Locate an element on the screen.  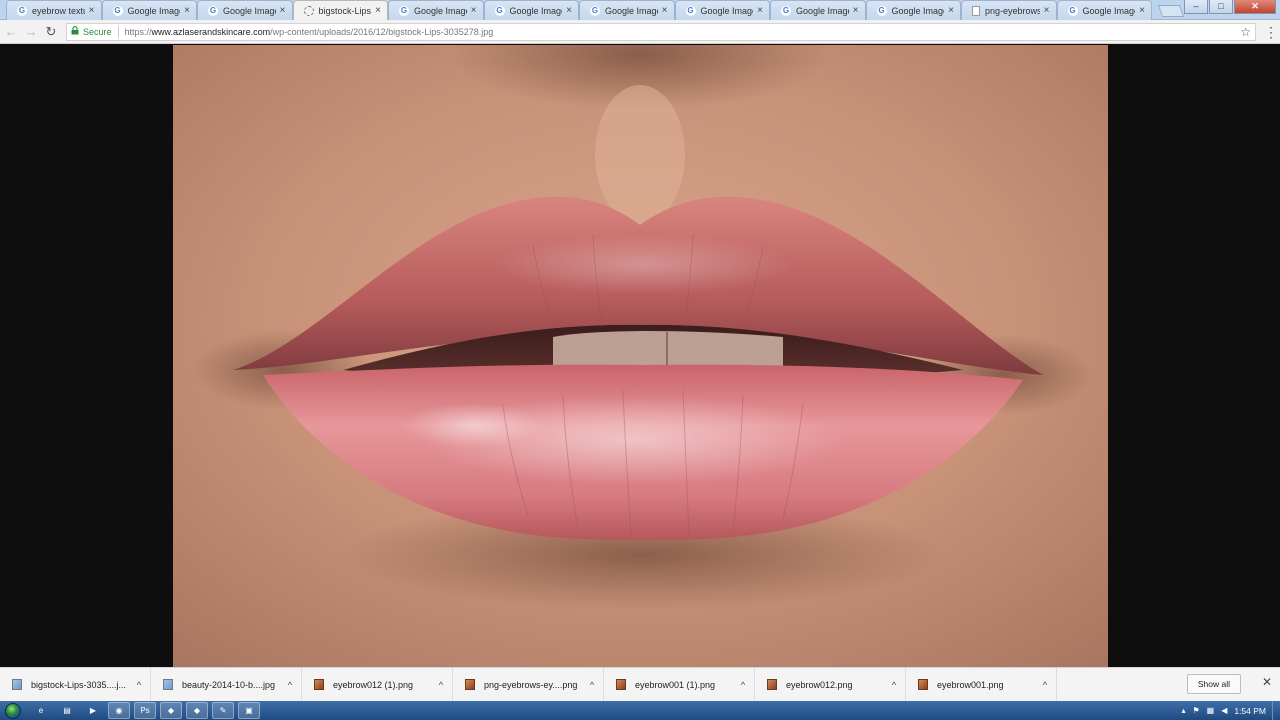
app-icon-2: ◆ is located at coordinates (197, 710).